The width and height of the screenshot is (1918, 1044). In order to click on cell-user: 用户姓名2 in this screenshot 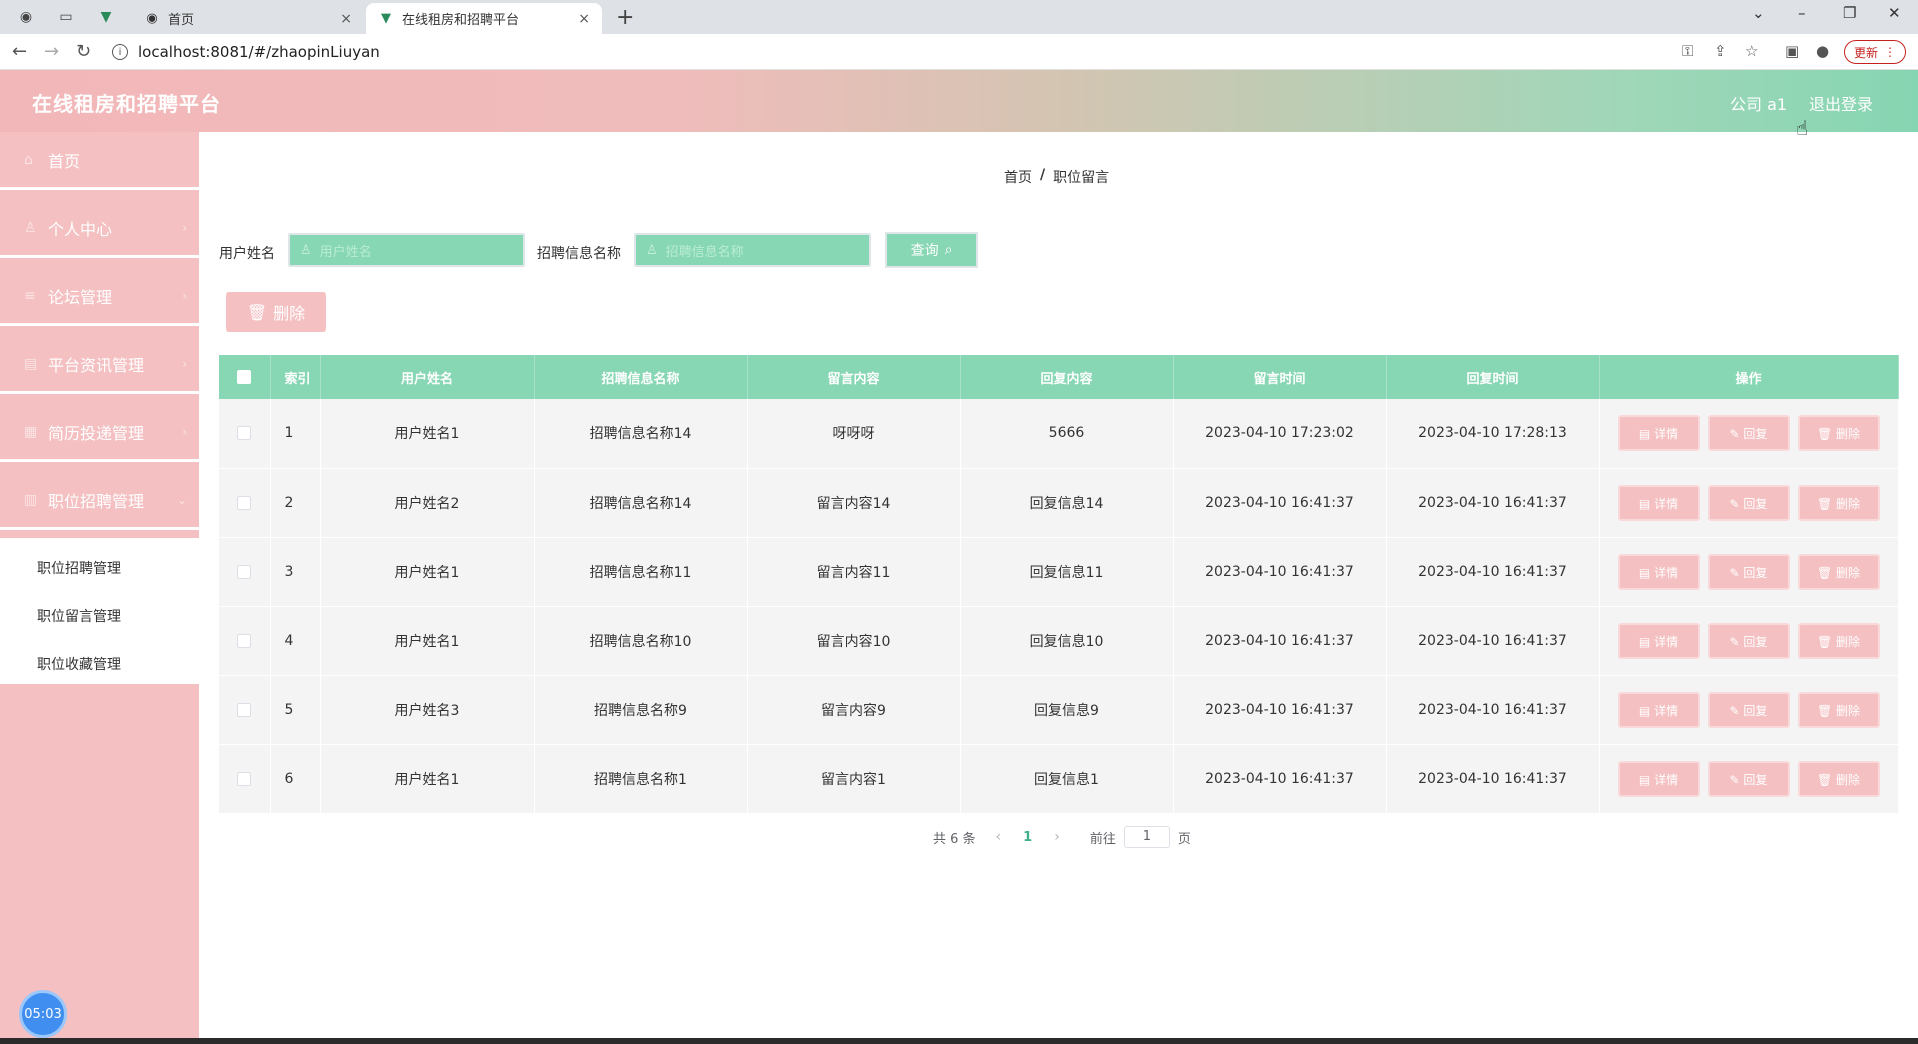, I will do `click(427, 503)`.